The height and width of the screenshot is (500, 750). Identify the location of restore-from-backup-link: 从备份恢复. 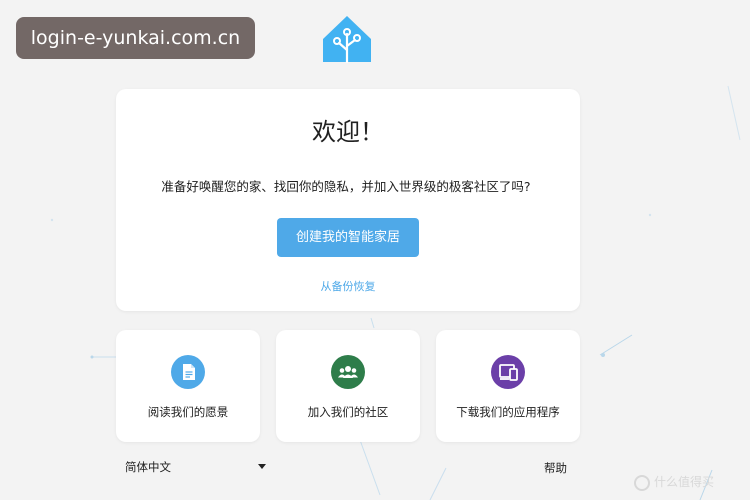
(348, 286).